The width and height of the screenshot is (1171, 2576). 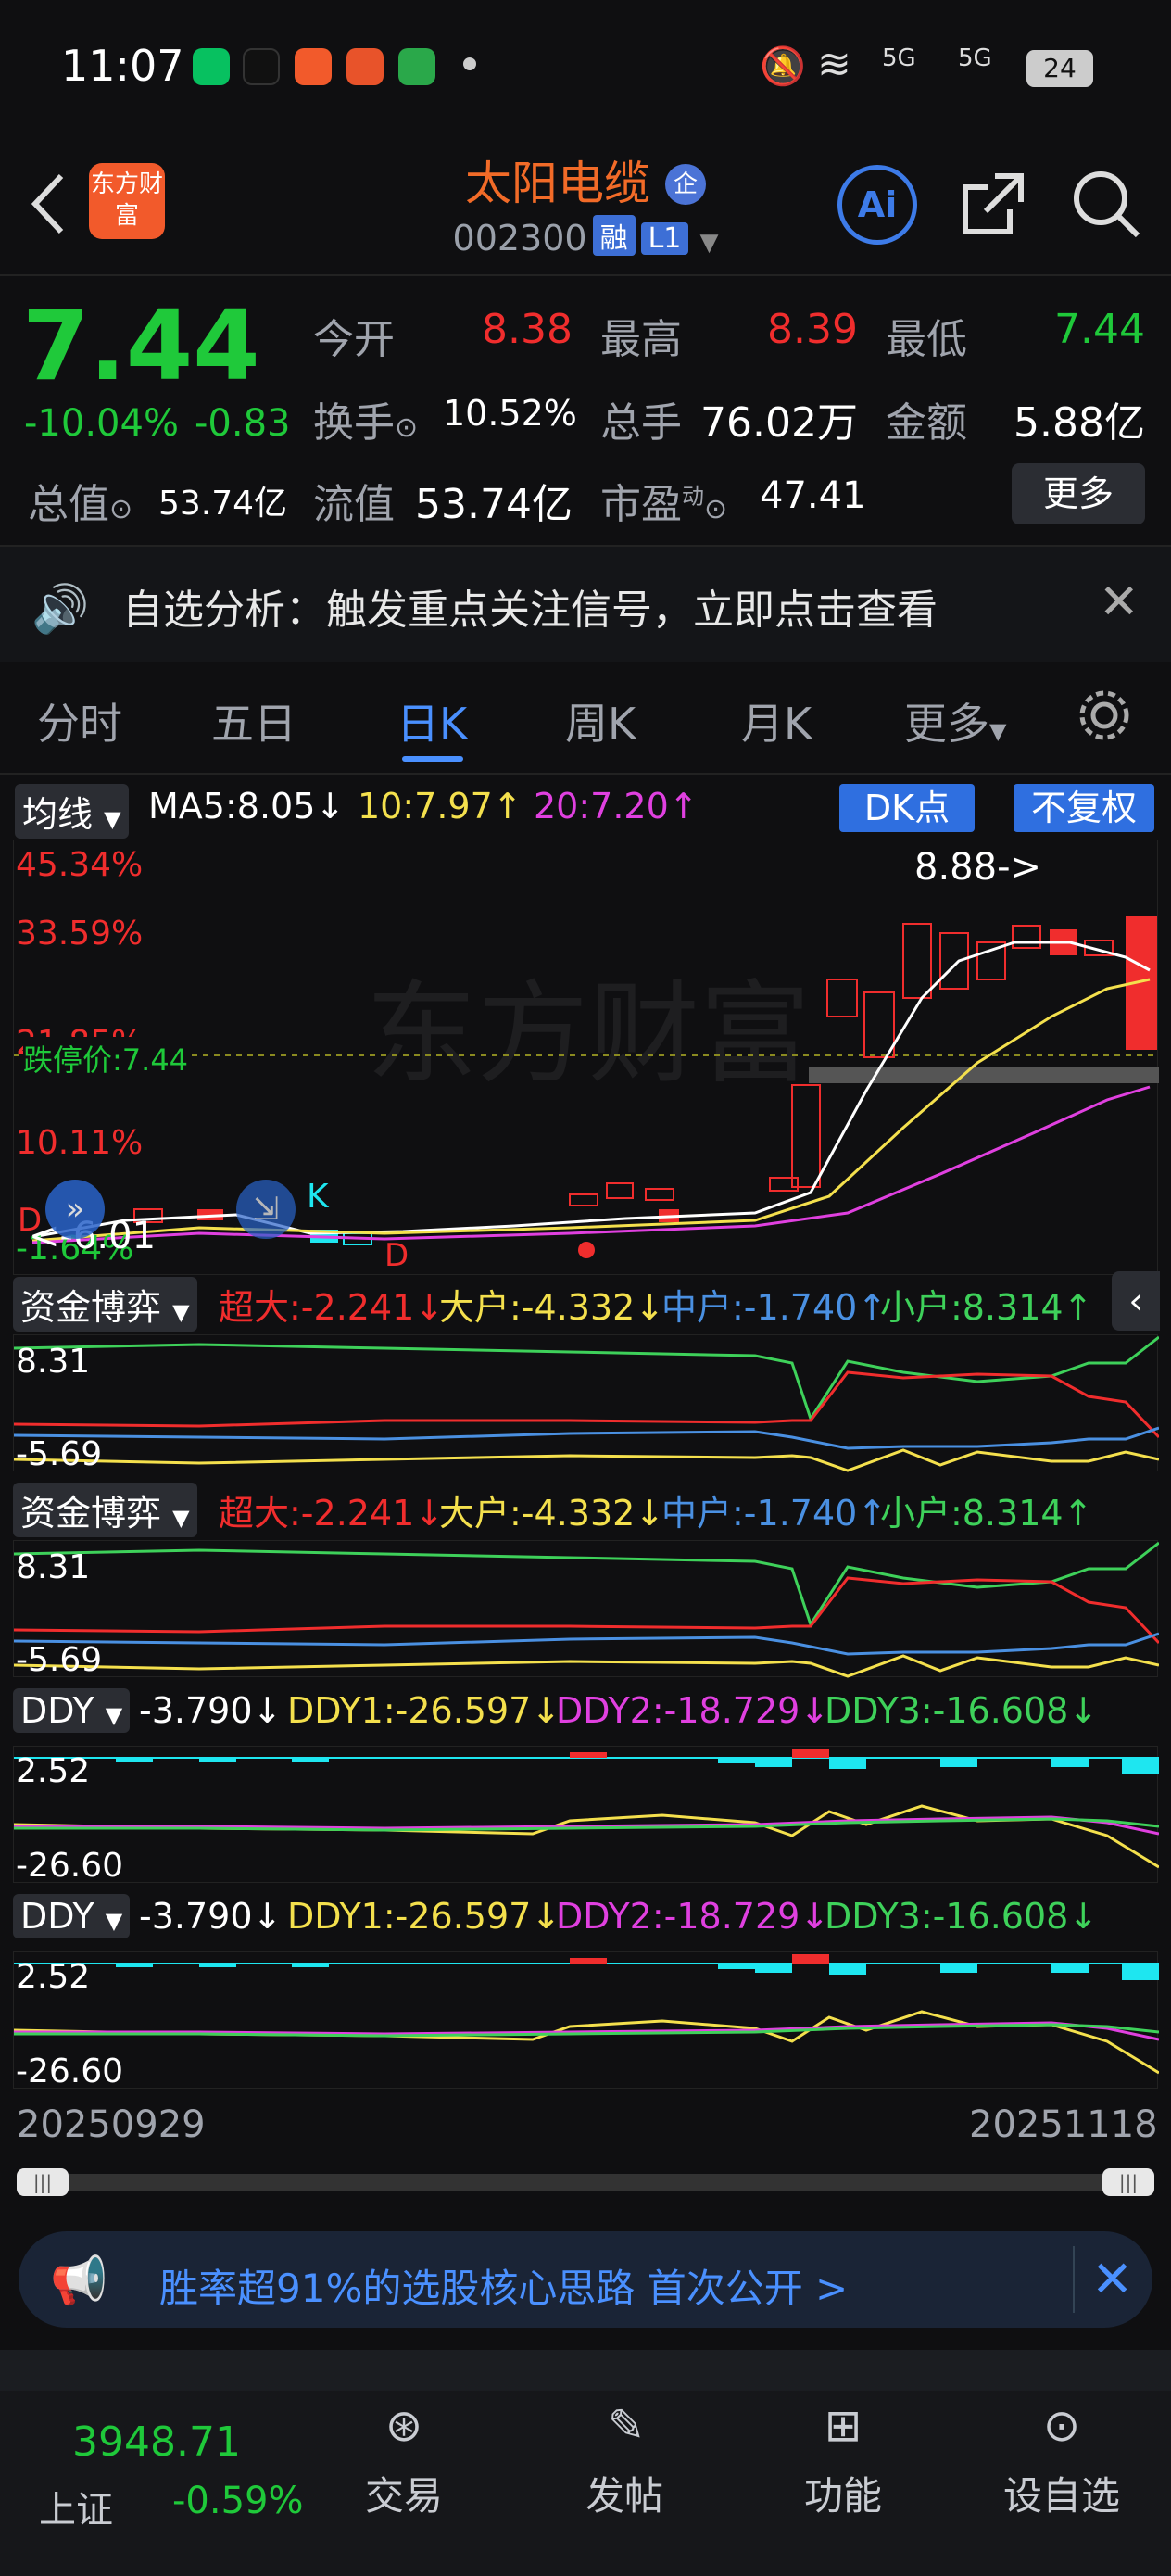 I want to click on stock-code: 002300, so click(x=520, y=239).